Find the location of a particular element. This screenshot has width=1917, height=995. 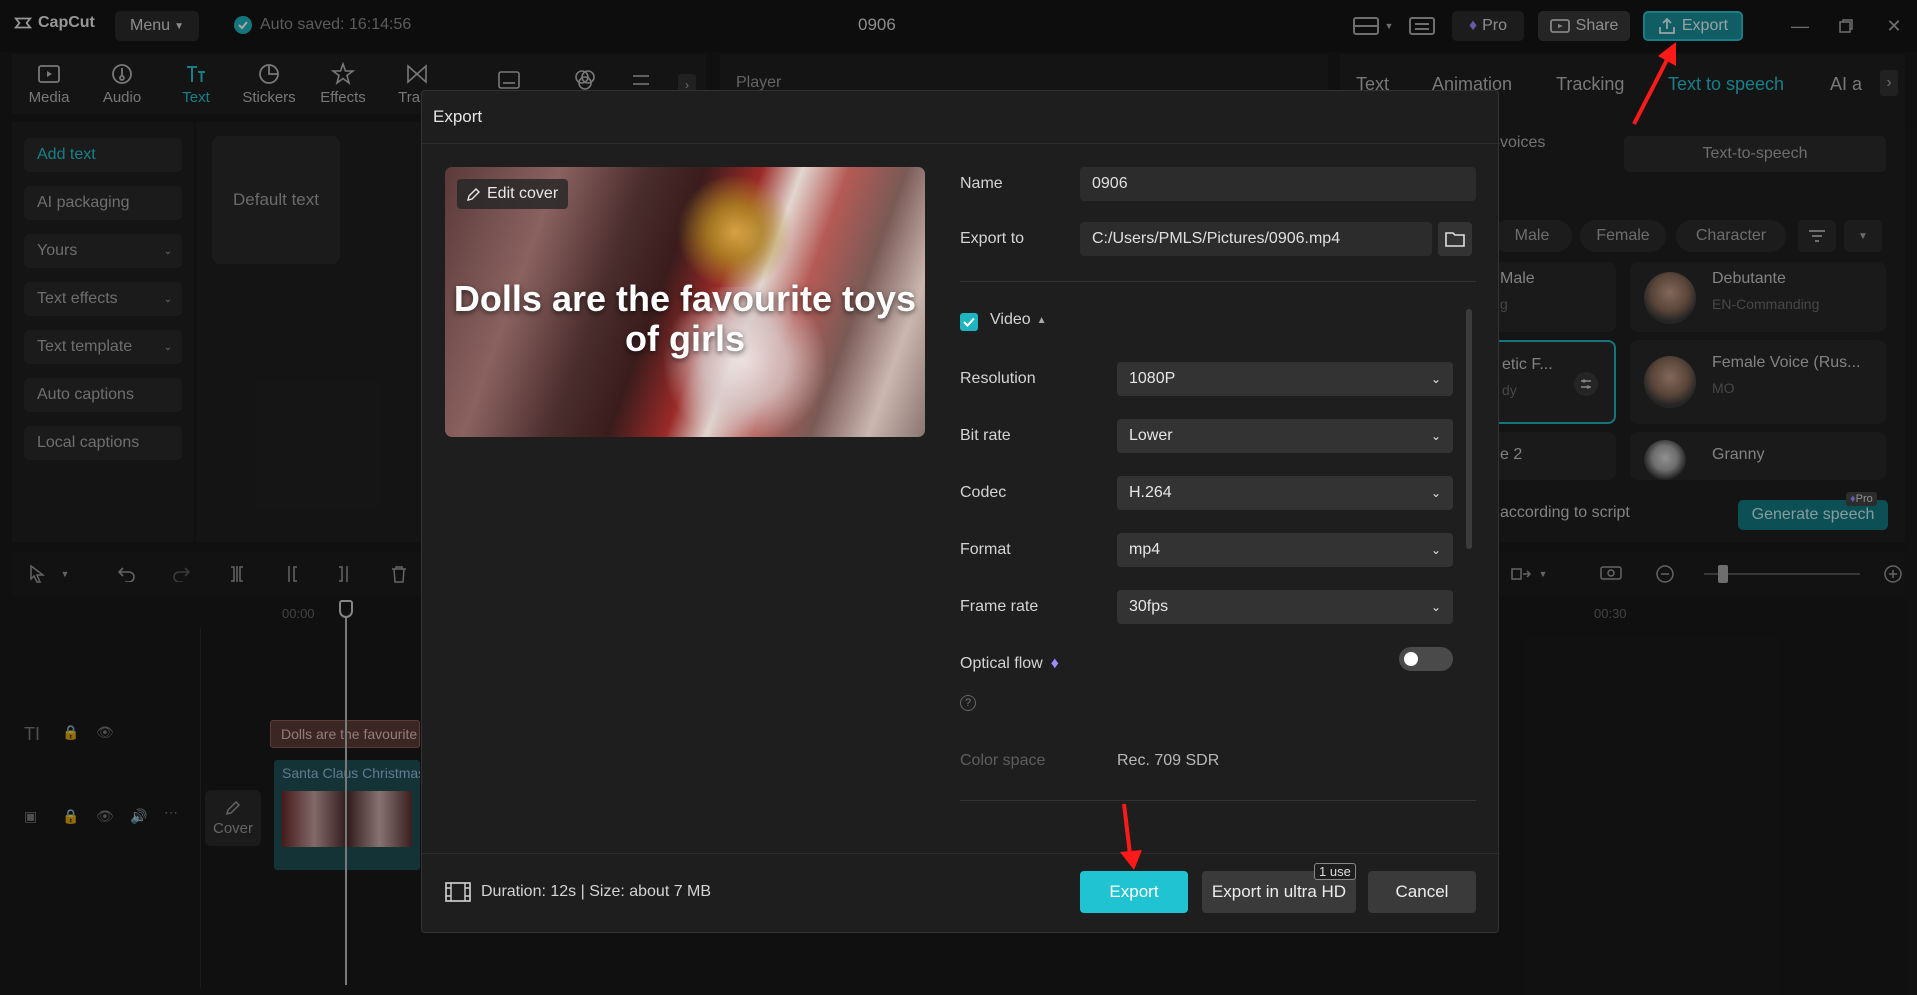

cover-caption: Dolls are the favourite toys of girls is located at coordinates (685, 319).